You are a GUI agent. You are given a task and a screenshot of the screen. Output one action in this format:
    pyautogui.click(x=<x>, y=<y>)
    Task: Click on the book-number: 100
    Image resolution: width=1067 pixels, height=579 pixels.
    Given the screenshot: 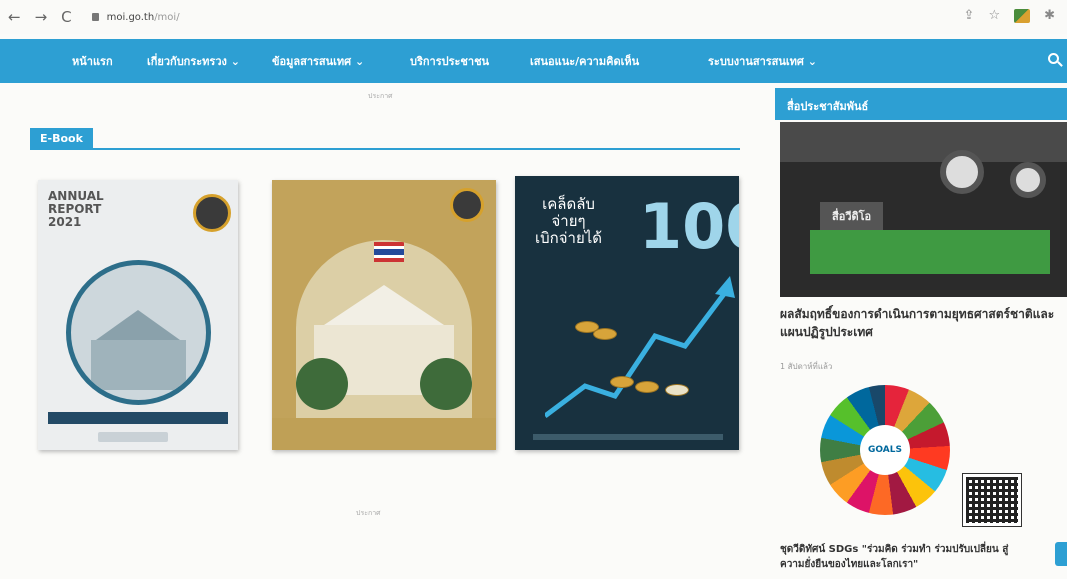 What is the action you would take?
    pyautogui.click(x=689, y=226)
    